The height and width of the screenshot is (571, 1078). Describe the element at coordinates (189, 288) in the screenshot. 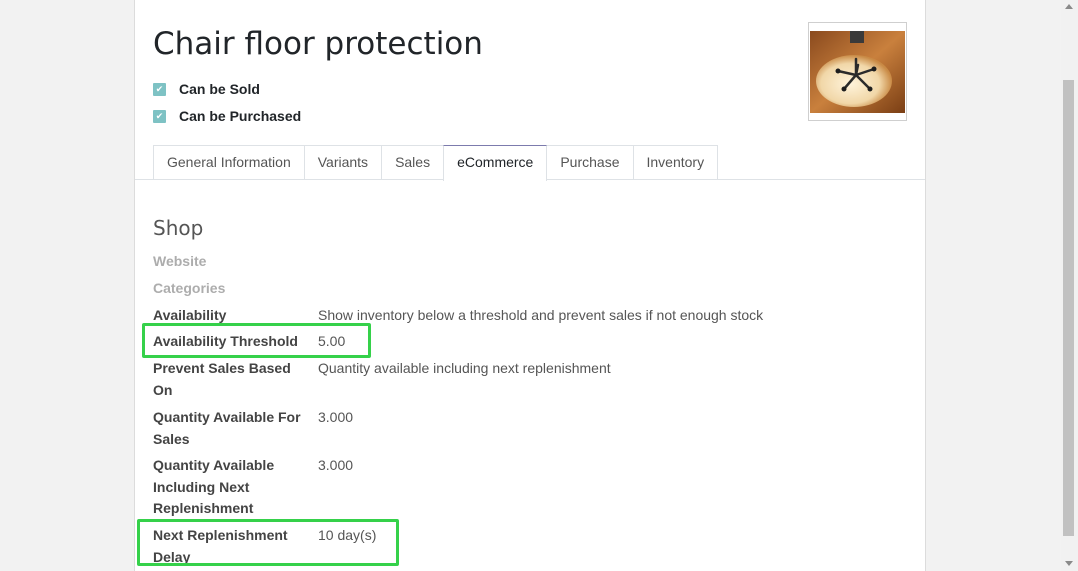

I see `categories-label: Categories` at that location.